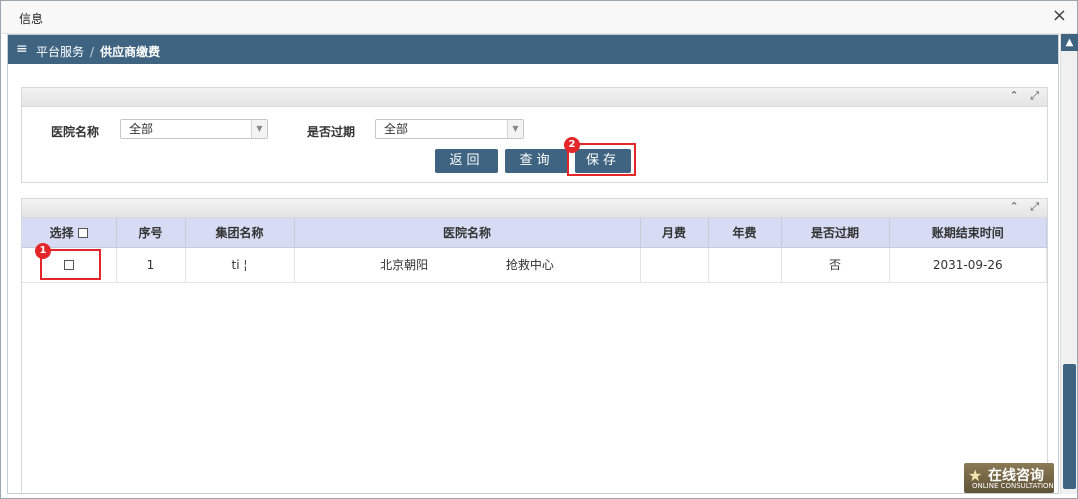 The height and width of the screenshot is (499, 1078). What do you see at coordinates (529, 265) in the screenshot?
I see `row-hospital-name-part2: 抢救中心` at bounding box center [529, 265].